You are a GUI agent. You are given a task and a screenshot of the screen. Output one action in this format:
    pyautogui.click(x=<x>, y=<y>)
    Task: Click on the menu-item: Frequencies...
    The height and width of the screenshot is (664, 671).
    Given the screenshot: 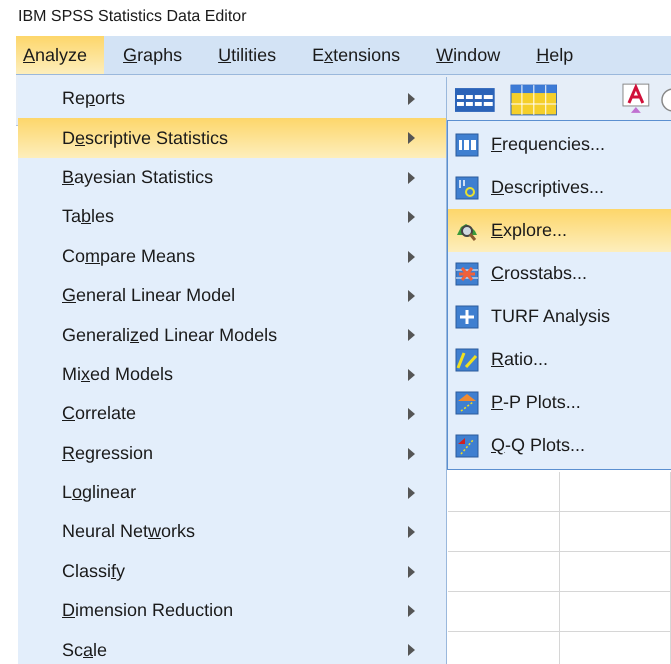 What is the action you would take?
    pyautogui.click(x=559, y=144)
    